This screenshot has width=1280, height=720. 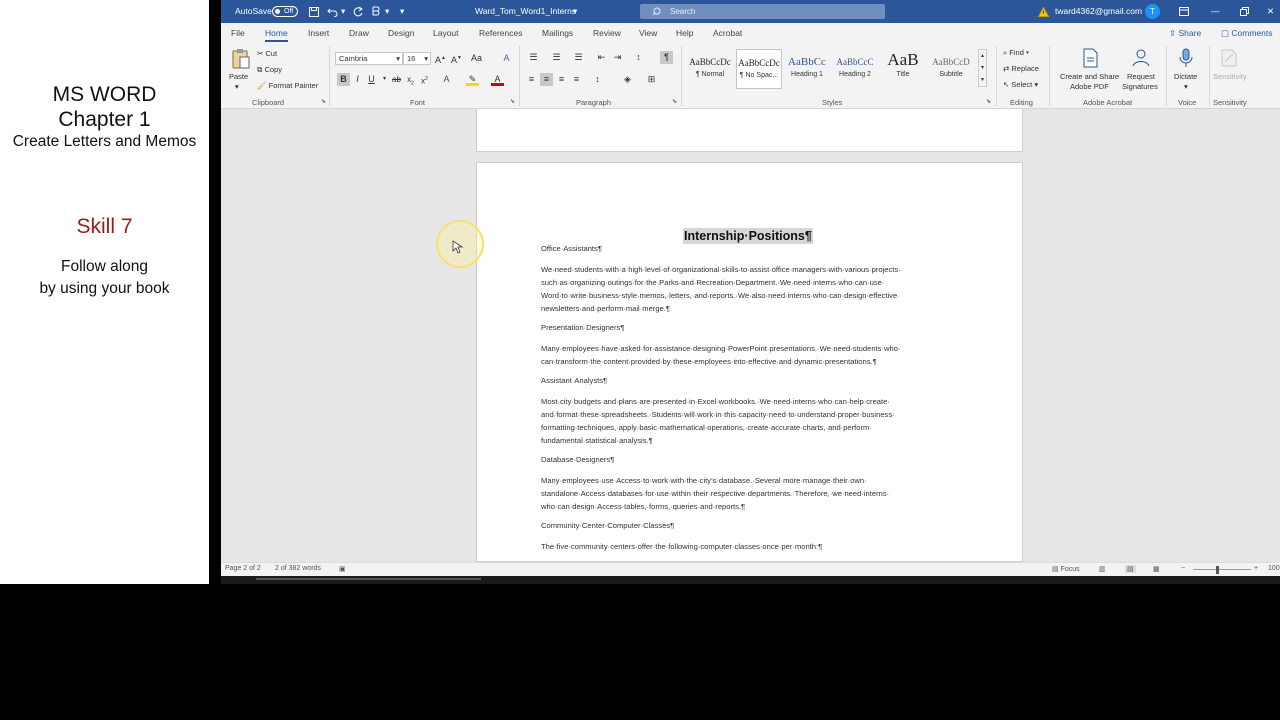 I want to click on tab-layout: Layout, so click(x=446, y=35).